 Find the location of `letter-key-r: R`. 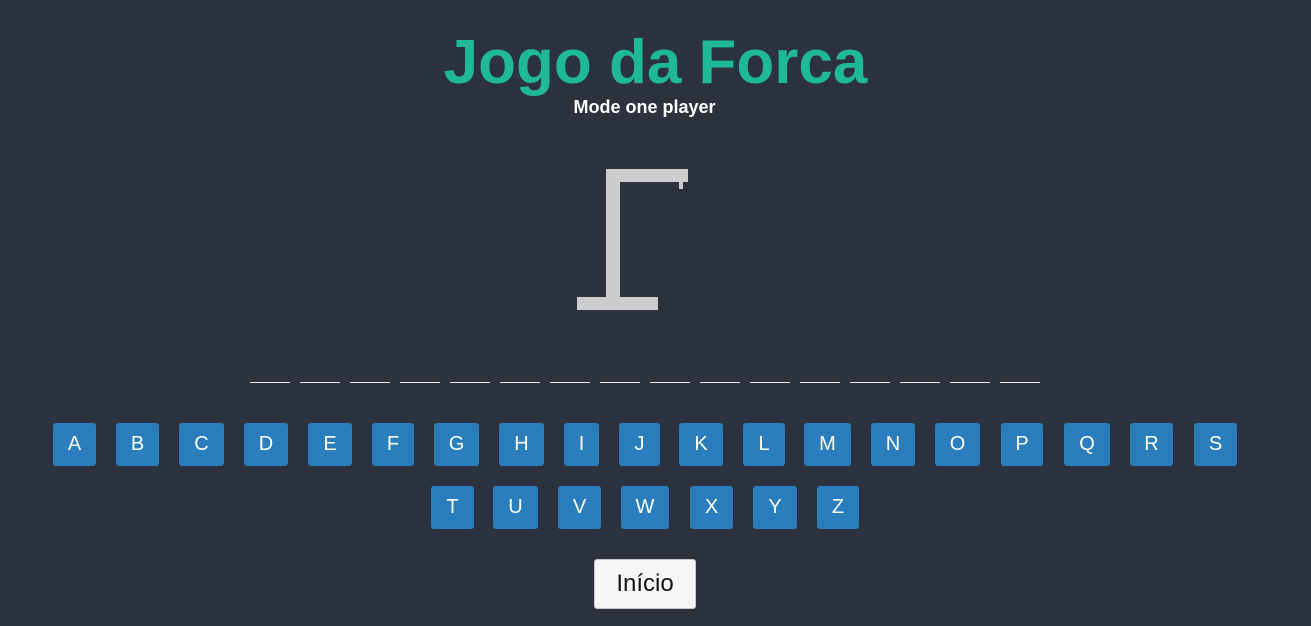

letter-key-r: R is located at coordinates (1151, 444).